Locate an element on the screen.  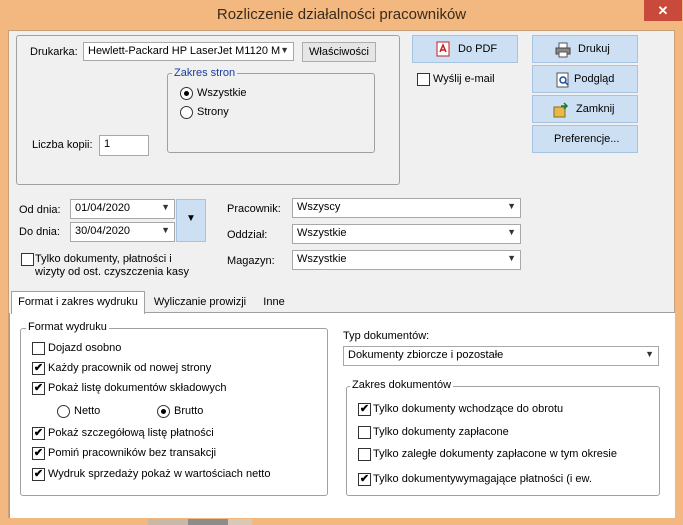
window-right-edge is located at coordinates (679, 274).